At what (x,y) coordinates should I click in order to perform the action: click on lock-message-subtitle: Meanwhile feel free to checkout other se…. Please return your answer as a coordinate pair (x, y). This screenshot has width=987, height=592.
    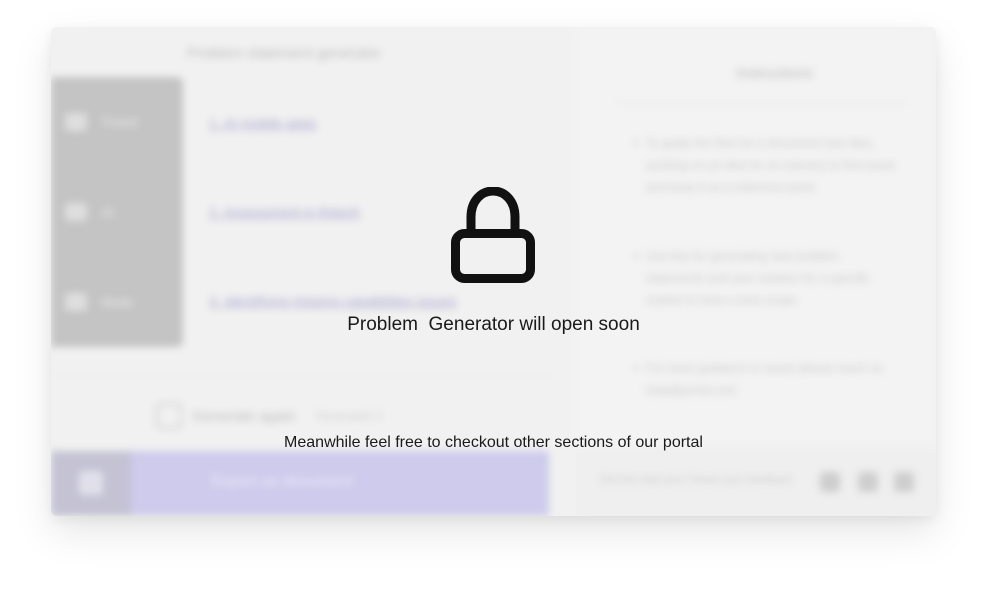
    Looking at the image, I should click on (493, 442).